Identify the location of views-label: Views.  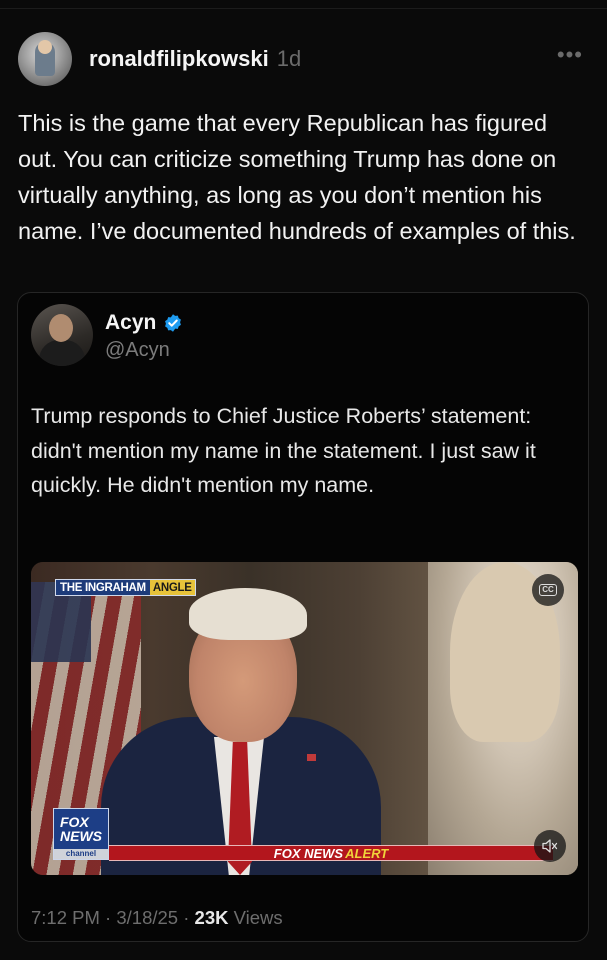
(258, 917).